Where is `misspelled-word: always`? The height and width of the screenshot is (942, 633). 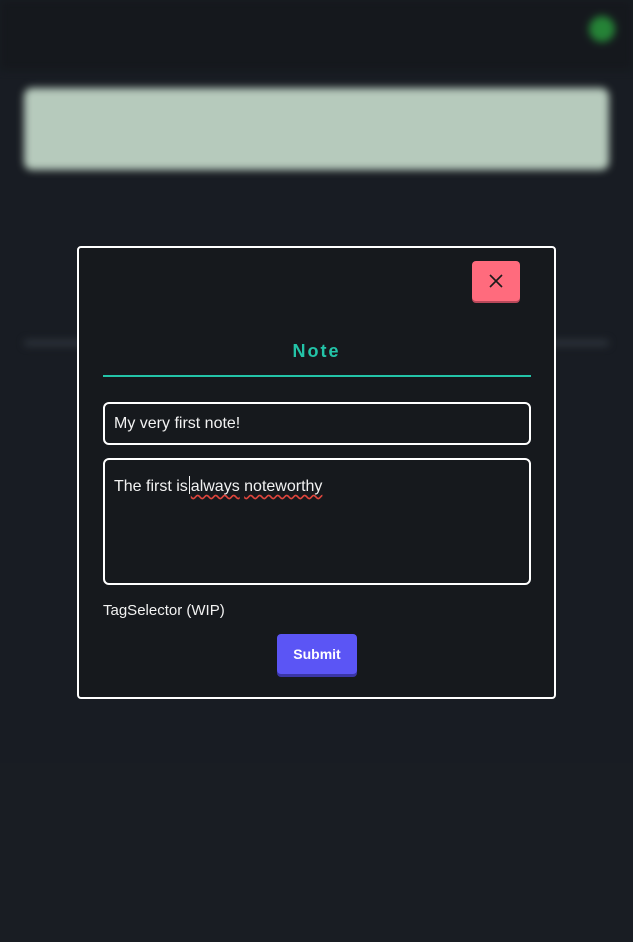
misspelled-word: always is located at coordinates (215, 486).